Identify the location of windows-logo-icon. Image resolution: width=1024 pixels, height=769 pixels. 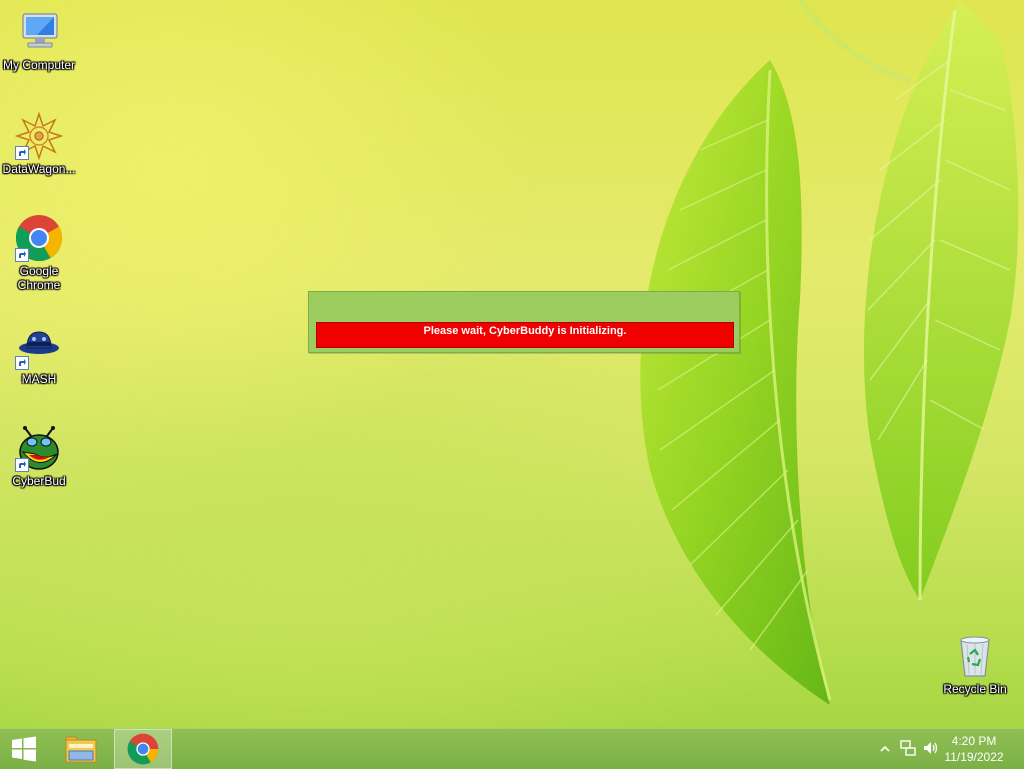
(24, 749).